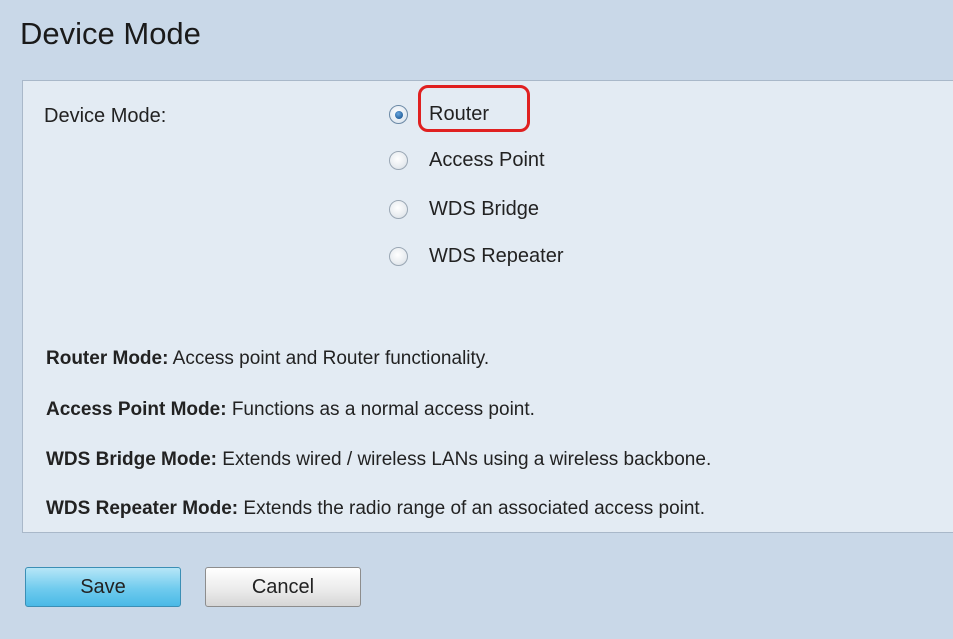 The image size is (953, 639). What do you see at coordinates (484, 209) in the screenshot?
I see `radio-label-wds-bridge: WDS Bridge` at bounding box center [484, 209].